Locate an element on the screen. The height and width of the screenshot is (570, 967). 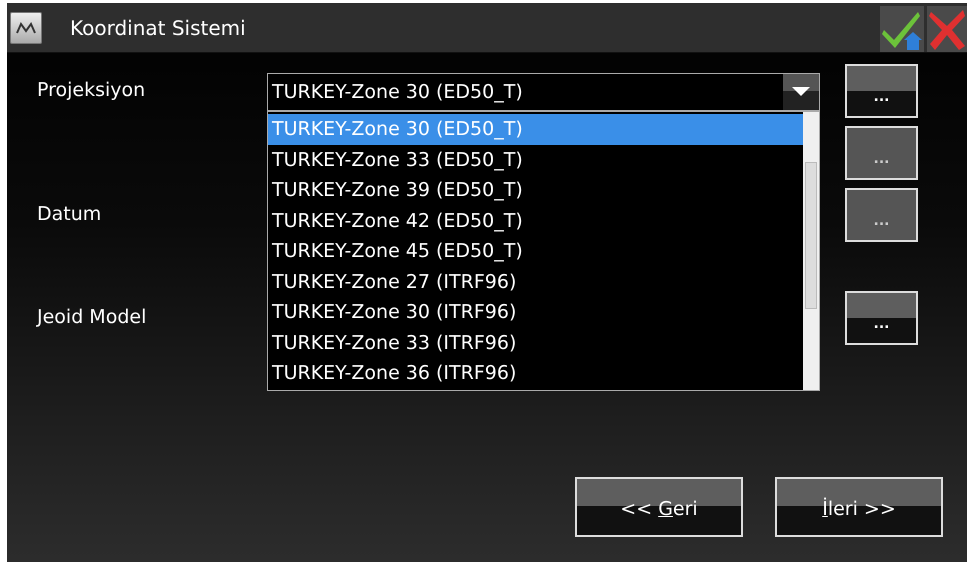
nav-button: İleri >> is located at coordinates (859, 507).